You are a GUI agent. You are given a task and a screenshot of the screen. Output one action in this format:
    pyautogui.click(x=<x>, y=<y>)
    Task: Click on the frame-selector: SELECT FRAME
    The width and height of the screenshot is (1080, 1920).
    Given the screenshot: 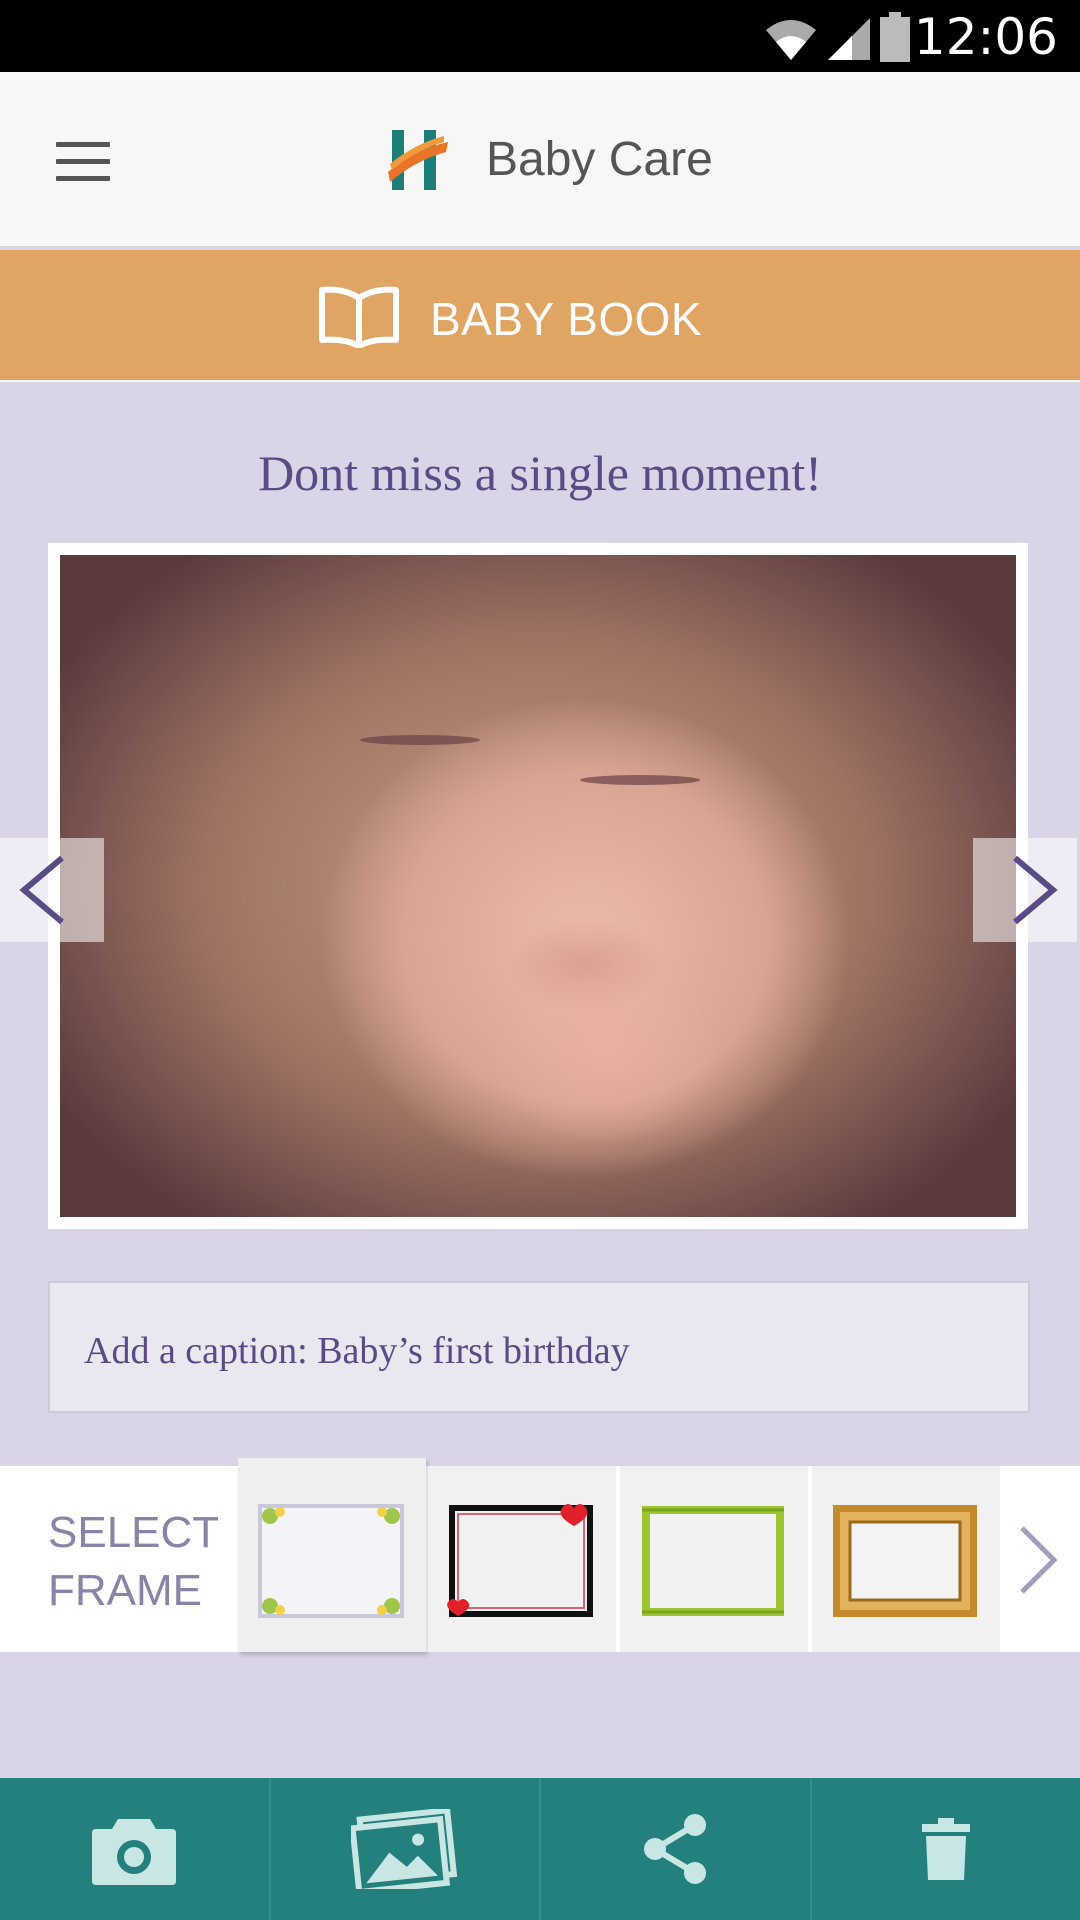 What is the action you would take?
    pyautogui.click(x=540, y=1555)
    